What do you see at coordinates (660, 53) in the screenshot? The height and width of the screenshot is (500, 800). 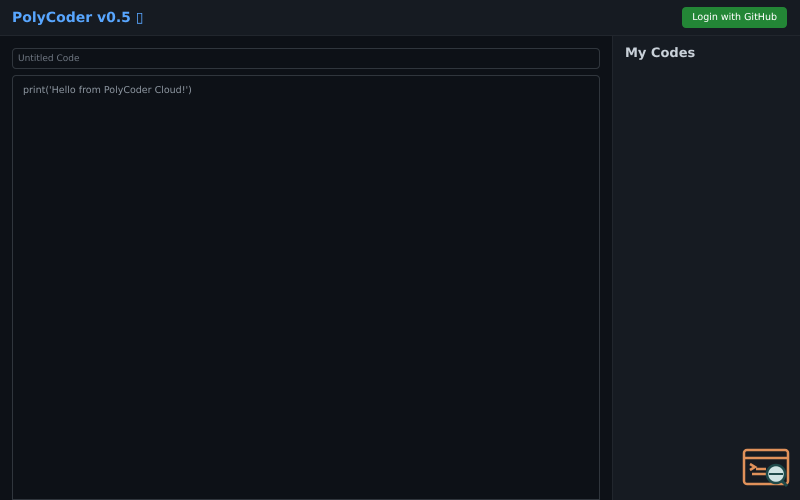 I see `sidebar-heading: My Codes` at bounding box center [660, 53].